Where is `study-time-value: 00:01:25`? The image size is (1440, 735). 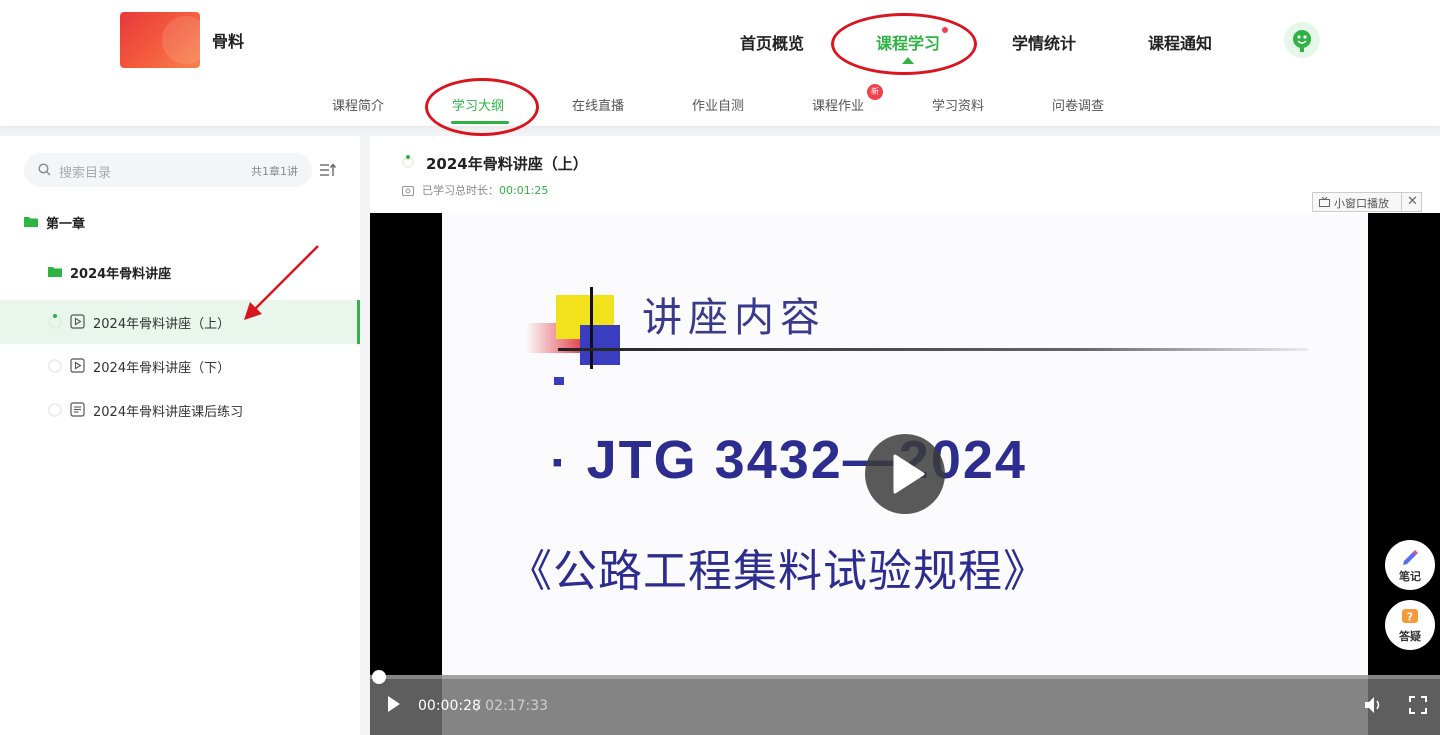 study-time-value: 00:01:25 is located at coordinates (524, 190).